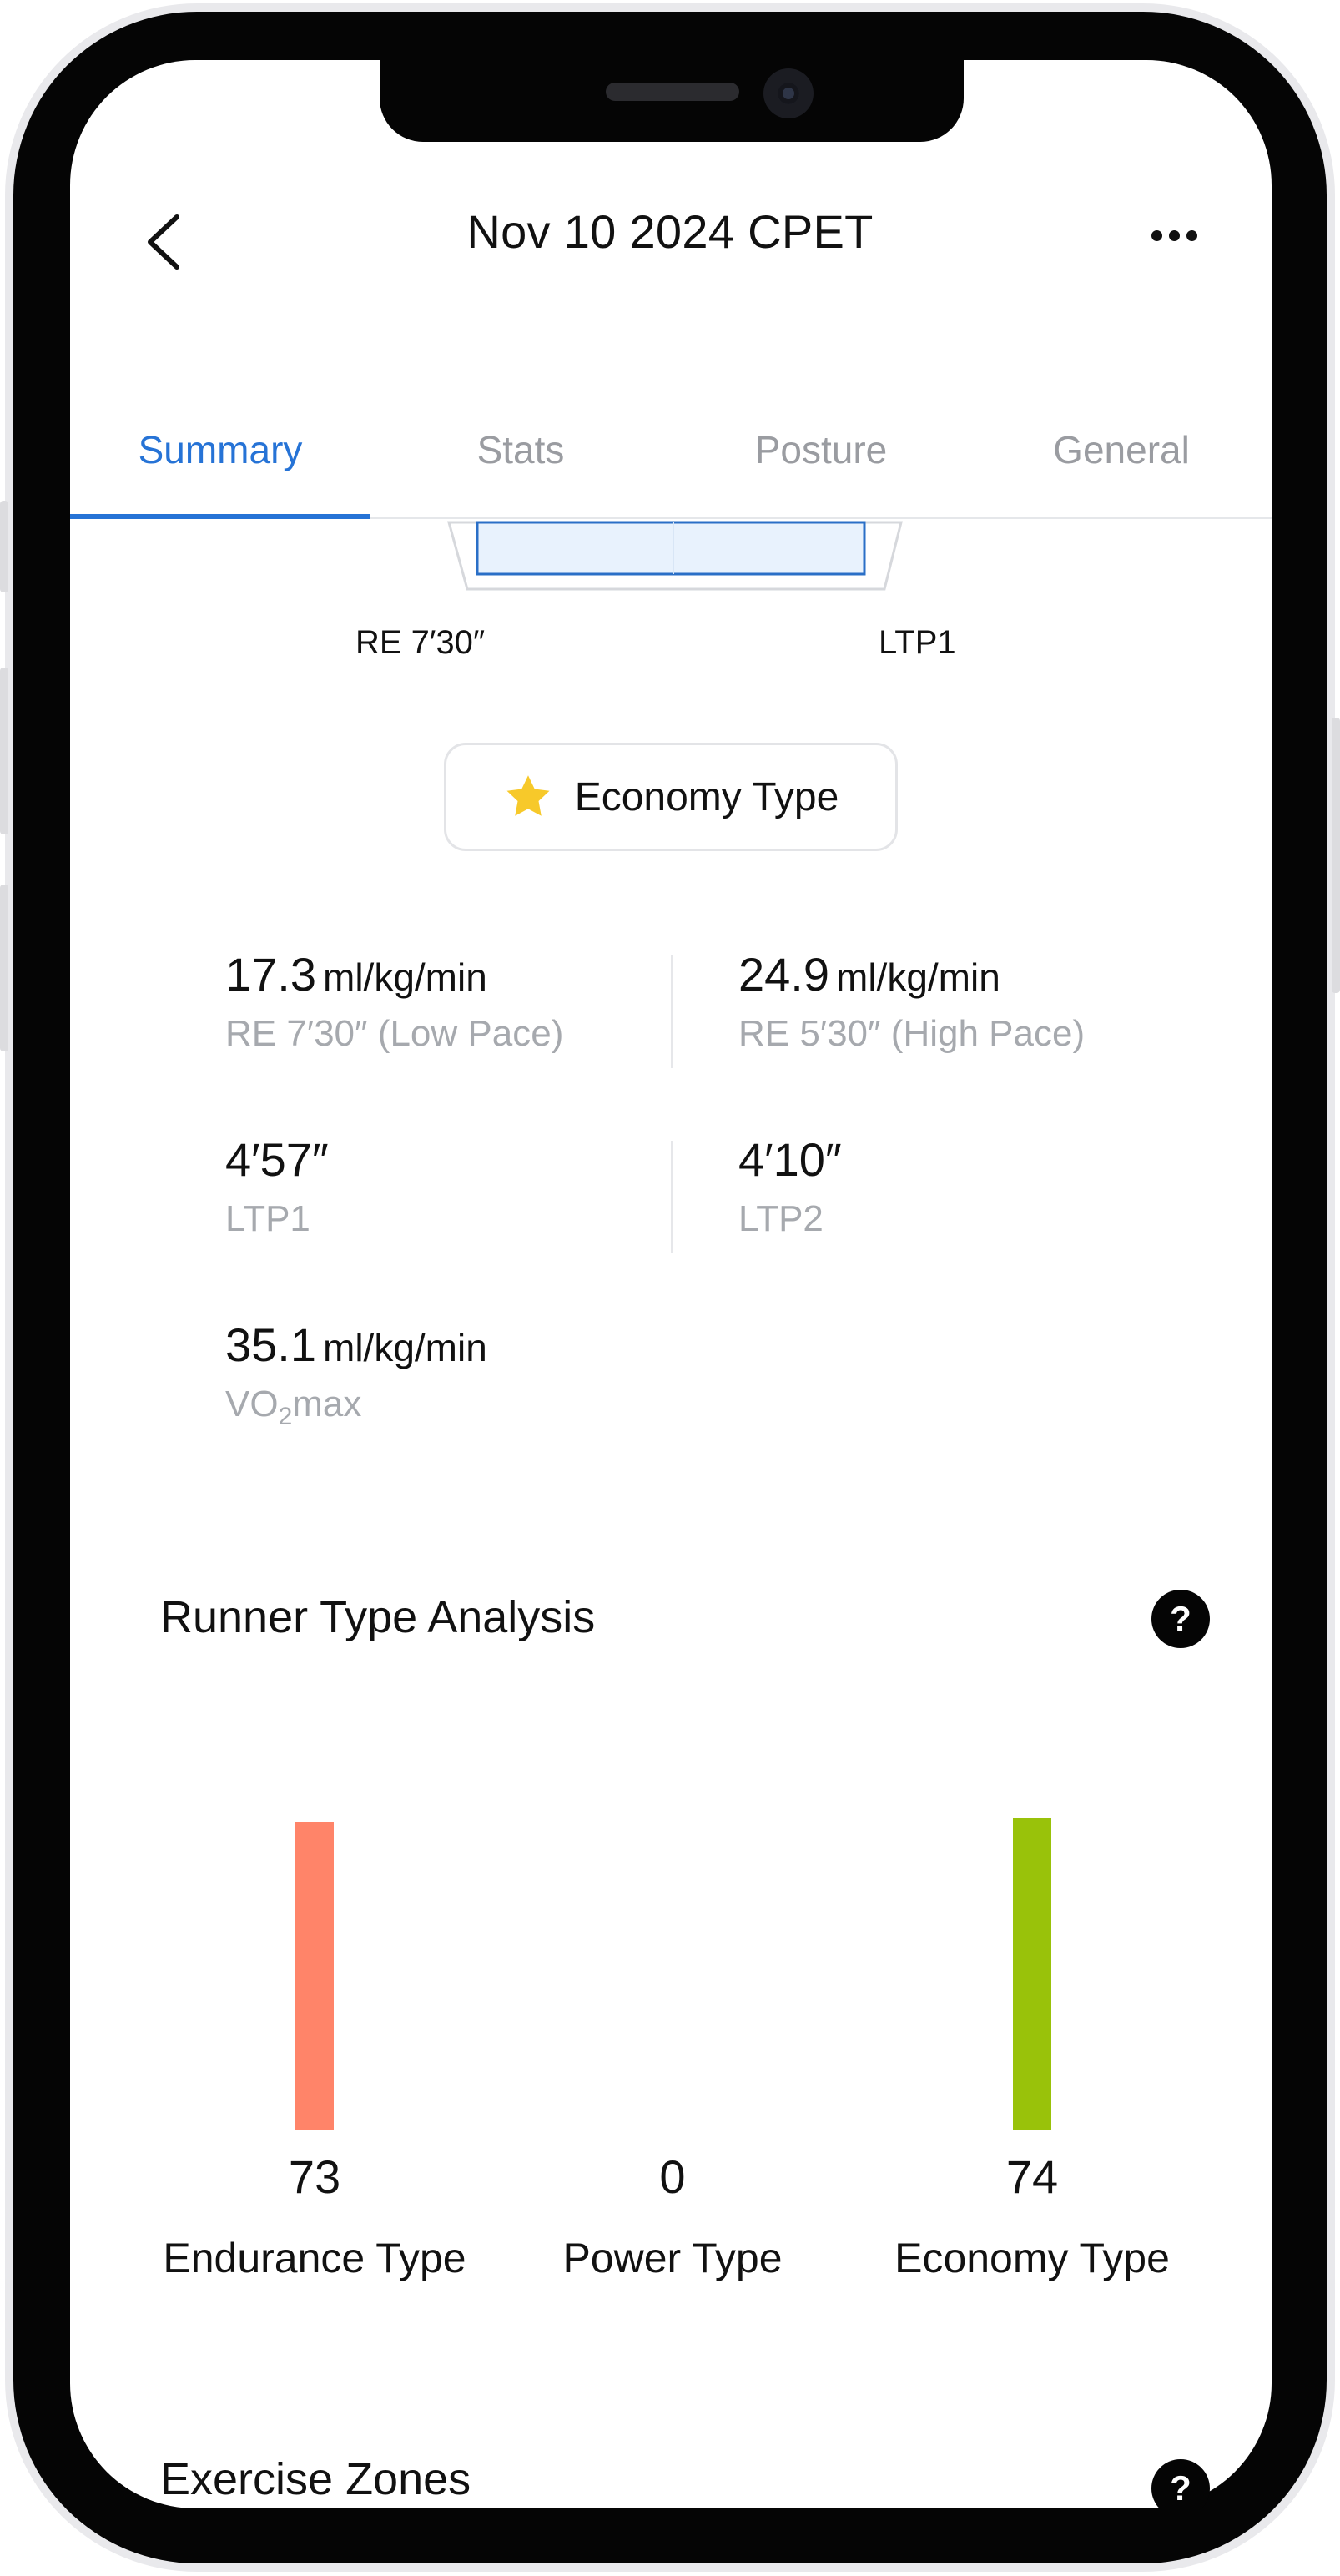 The height and width of the screenshot is (2576, 1340). I want to click on bar-economy-type, so click(1032, 1974).